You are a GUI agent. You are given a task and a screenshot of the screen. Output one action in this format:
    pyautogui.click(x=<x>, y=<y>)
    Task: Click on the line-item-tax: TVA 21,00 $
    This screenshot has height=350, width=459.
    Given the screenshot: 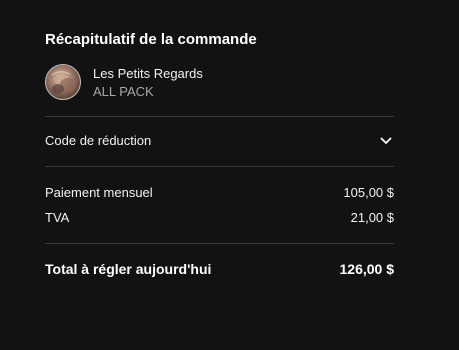 What is the action you would take?
    pyautogui.click(x=219, y=219)
    